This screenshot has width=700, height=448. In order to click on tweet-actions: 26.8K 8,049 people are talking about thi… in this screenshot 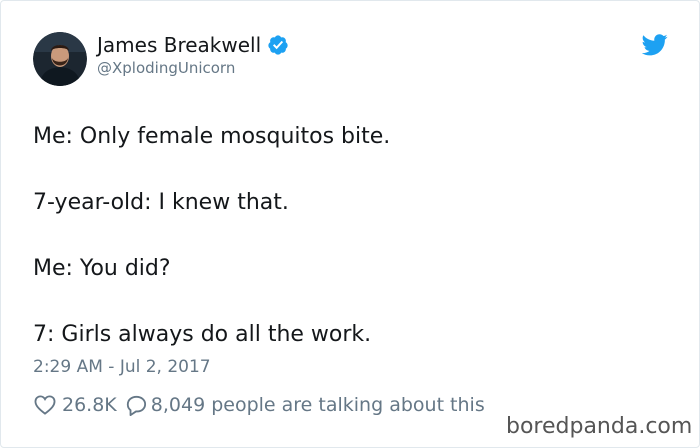, I will do `click(259, 405)`.